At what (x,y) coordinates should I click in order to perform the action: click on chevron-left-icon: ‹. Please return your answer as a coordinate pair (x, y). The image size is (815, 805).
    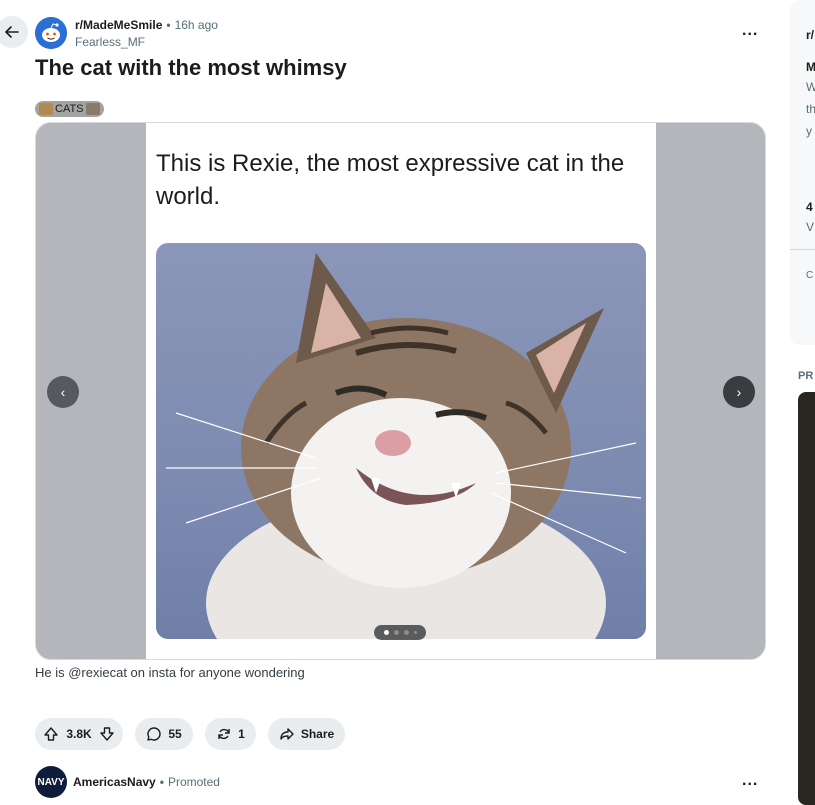
    Looking at the image, I should click on (63, 392).